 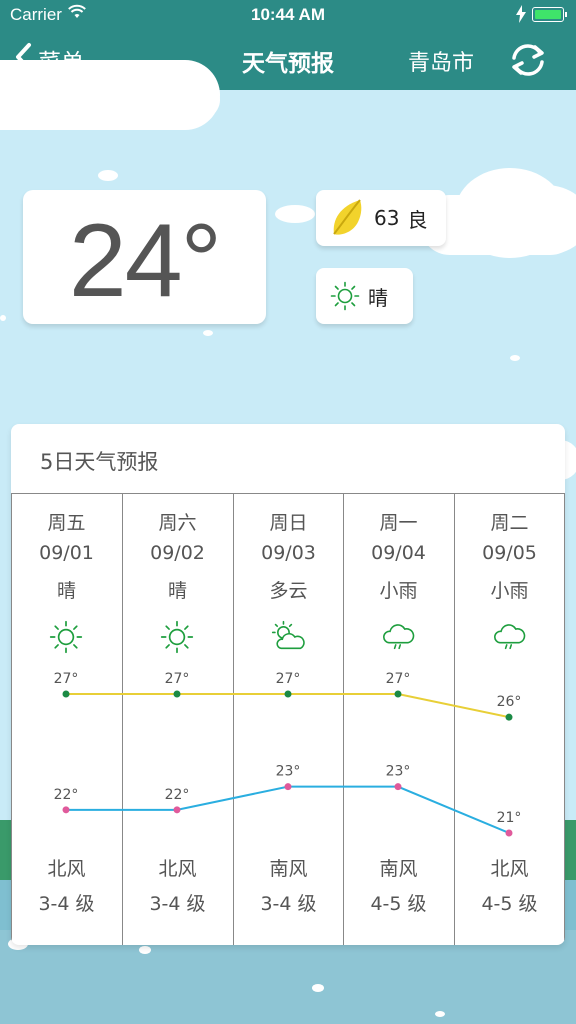 What do you see at coordinates (99, 462) in the screenshot?
I see `forecast-title: 5日天气预报` at bounding box center [99, 462].